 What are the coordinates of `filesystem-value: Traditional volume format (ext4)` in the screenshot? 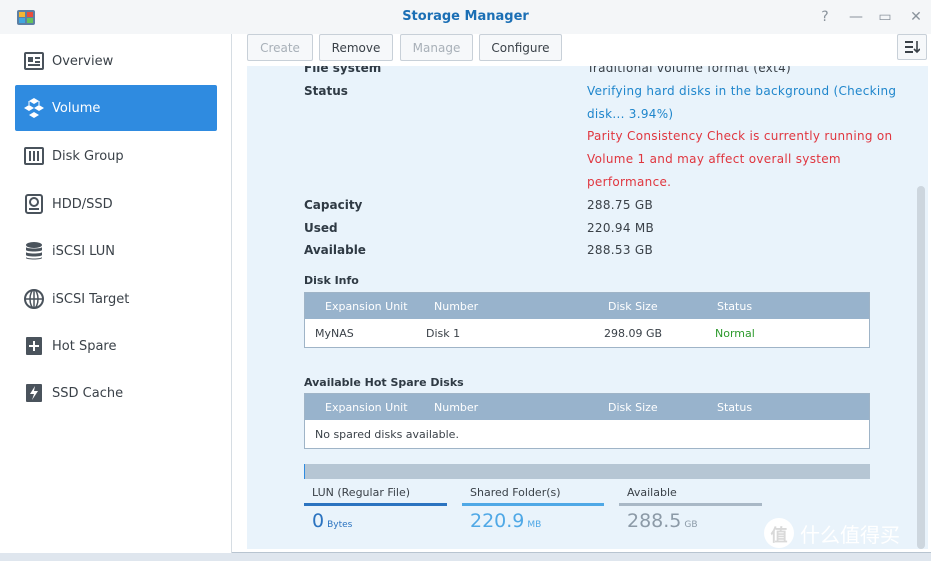 It's located at (689, 70).